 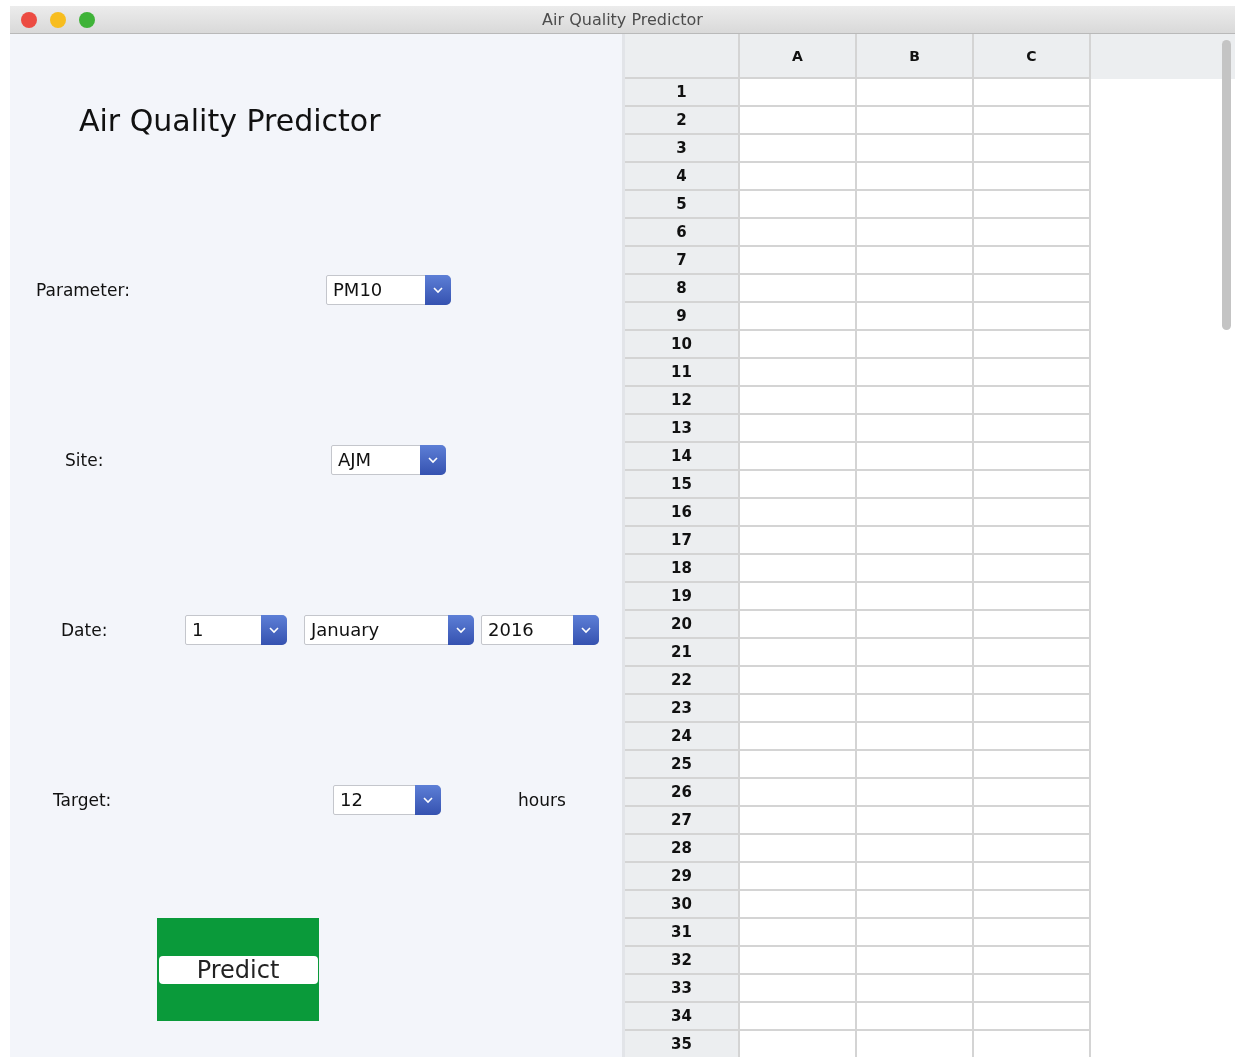 What do you see at coordinates (682, 289) in the screenshot?
I see `row-header: 8` at bounding box center [682, 289].